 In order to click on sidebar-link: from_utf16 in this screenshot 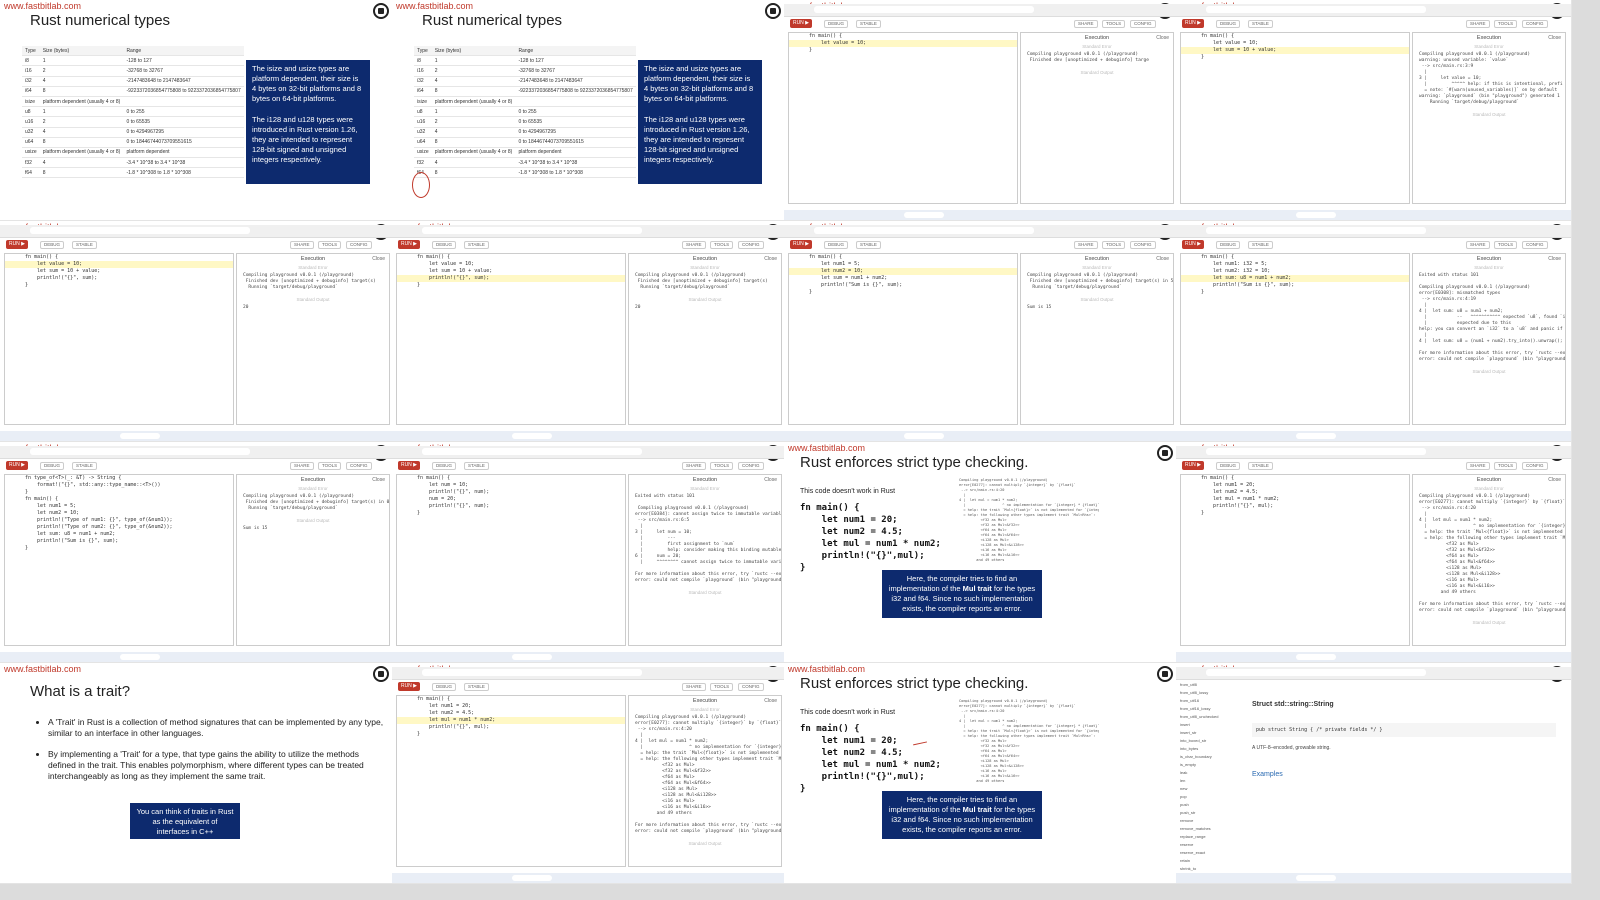, I will do `click(1208, 701)`.